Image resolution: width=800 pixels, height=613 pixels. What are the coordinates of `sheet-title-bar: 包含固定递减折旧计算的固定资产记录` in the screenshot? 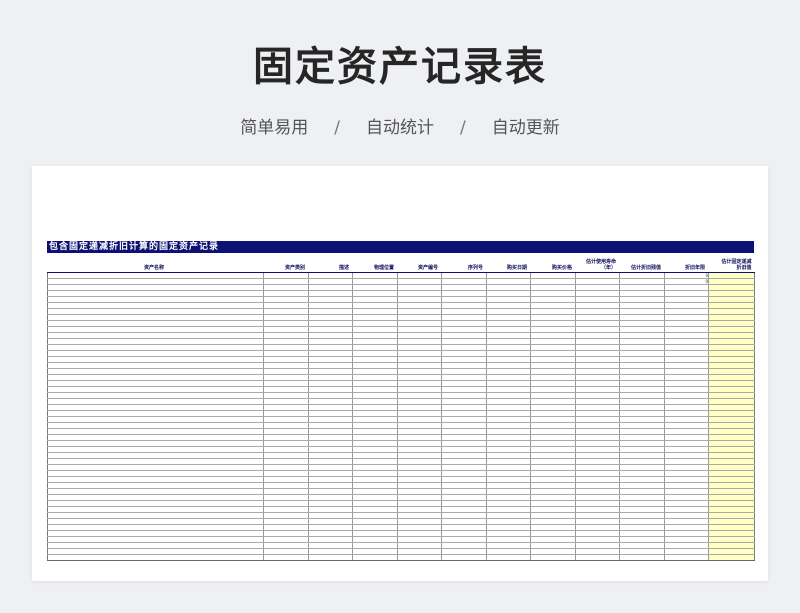 It's located at (400, 247).